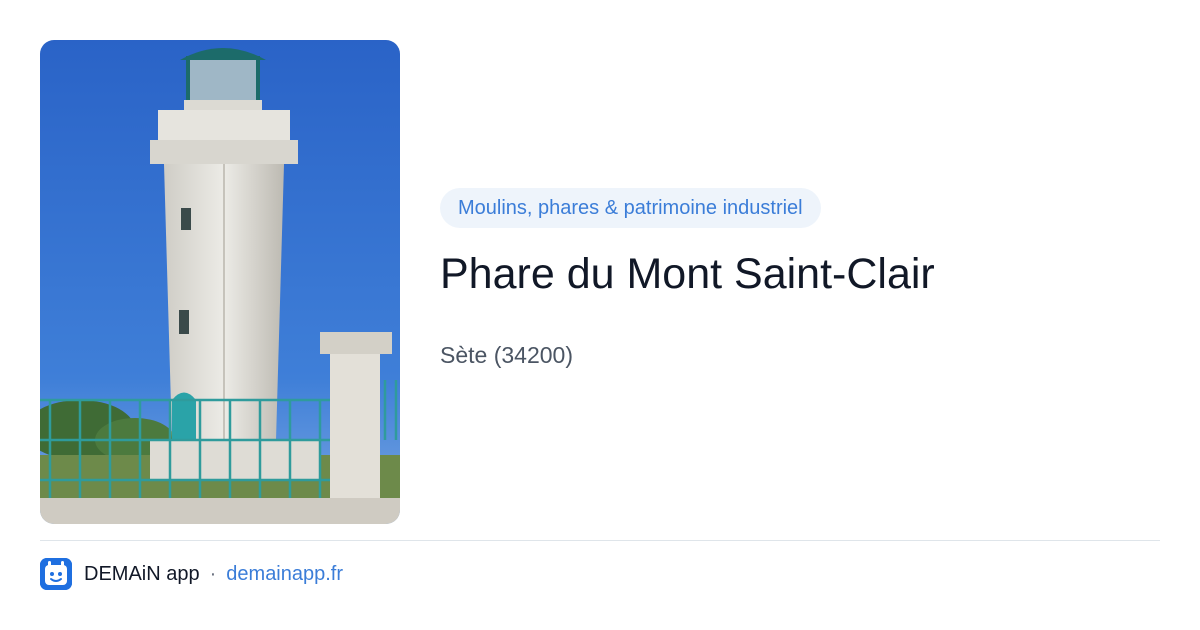 This screenshot has width=1200, height=630. I want to click on app-logo-icon, so click(56, 574).